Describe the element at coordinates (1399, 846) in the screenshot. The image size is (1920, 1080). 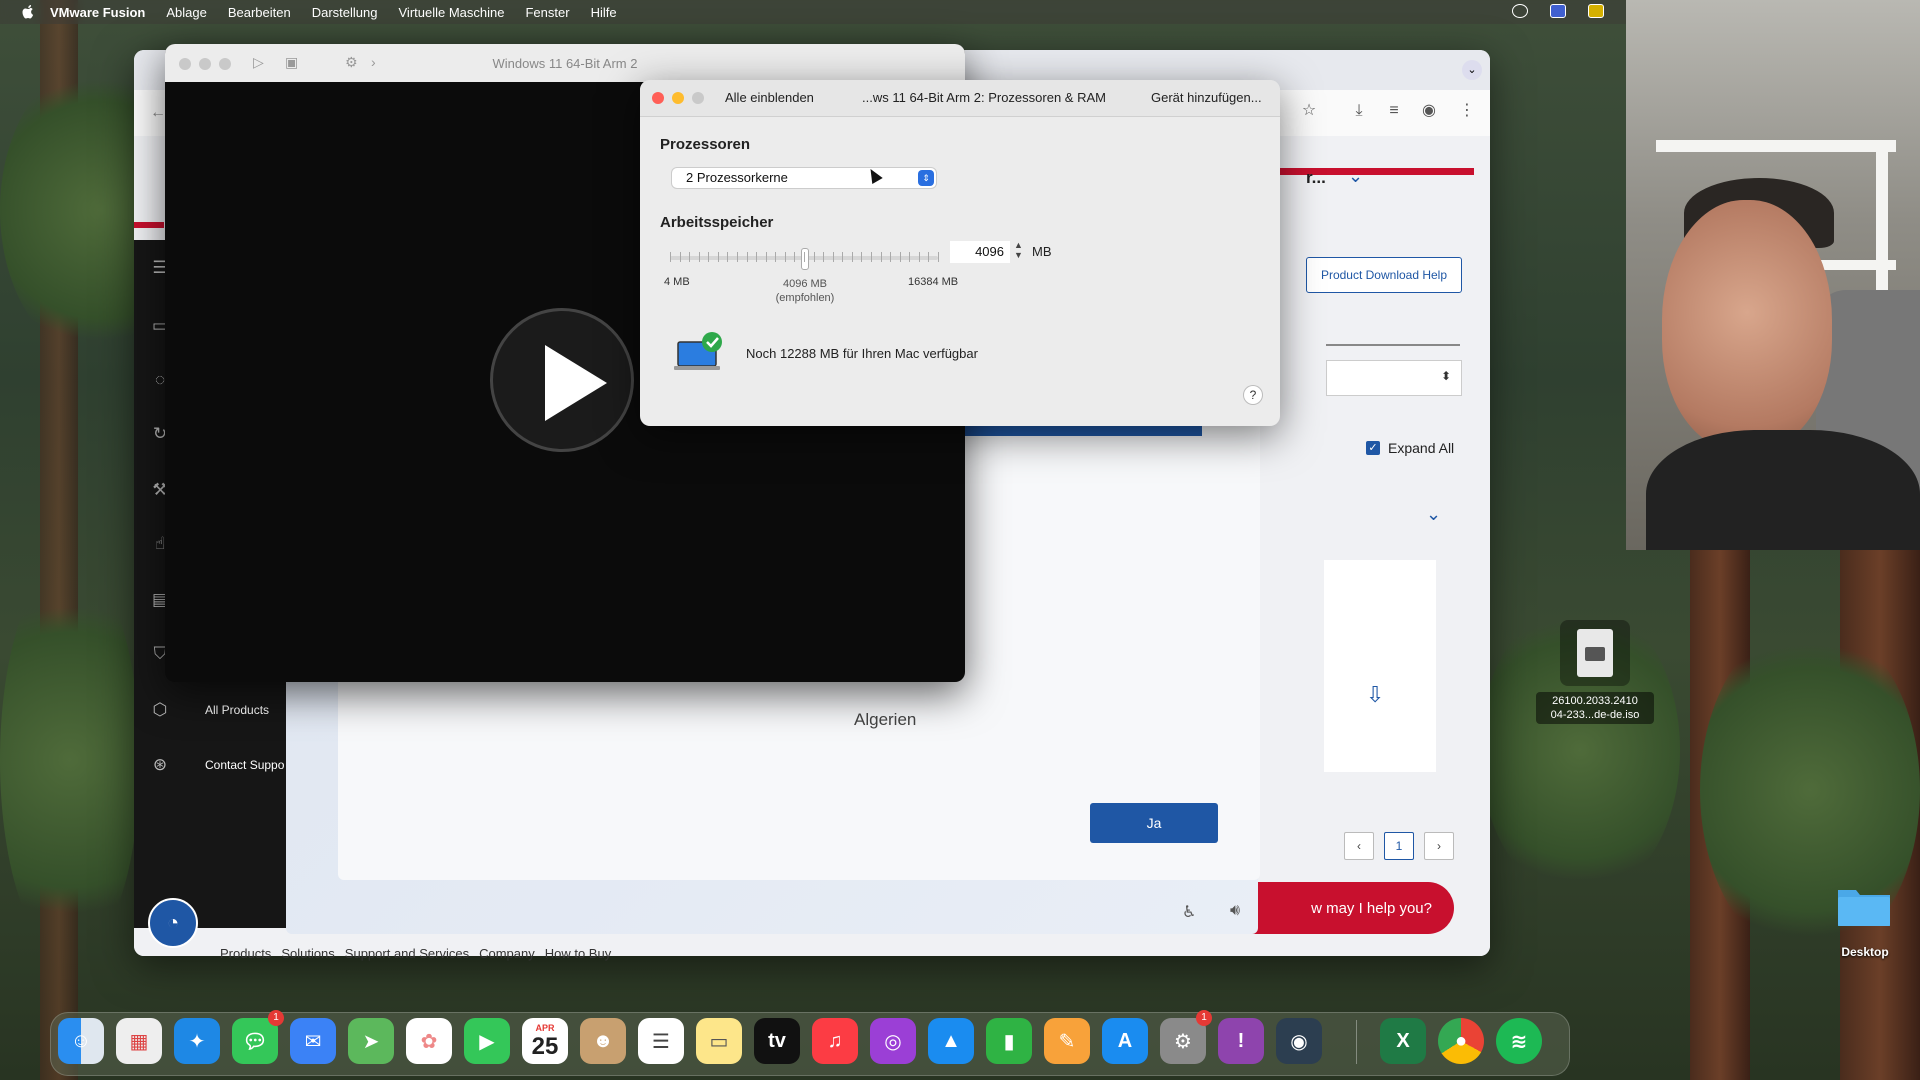
I see `pager-page-1: 1` at that location.